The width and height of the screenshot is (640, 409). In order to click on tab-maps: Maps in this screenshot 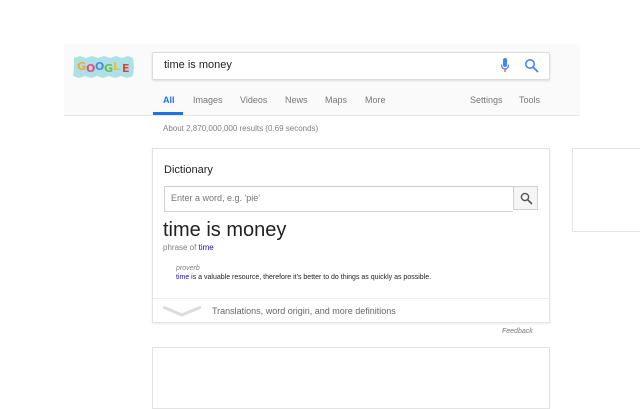, I will do `click(336, 100)`.